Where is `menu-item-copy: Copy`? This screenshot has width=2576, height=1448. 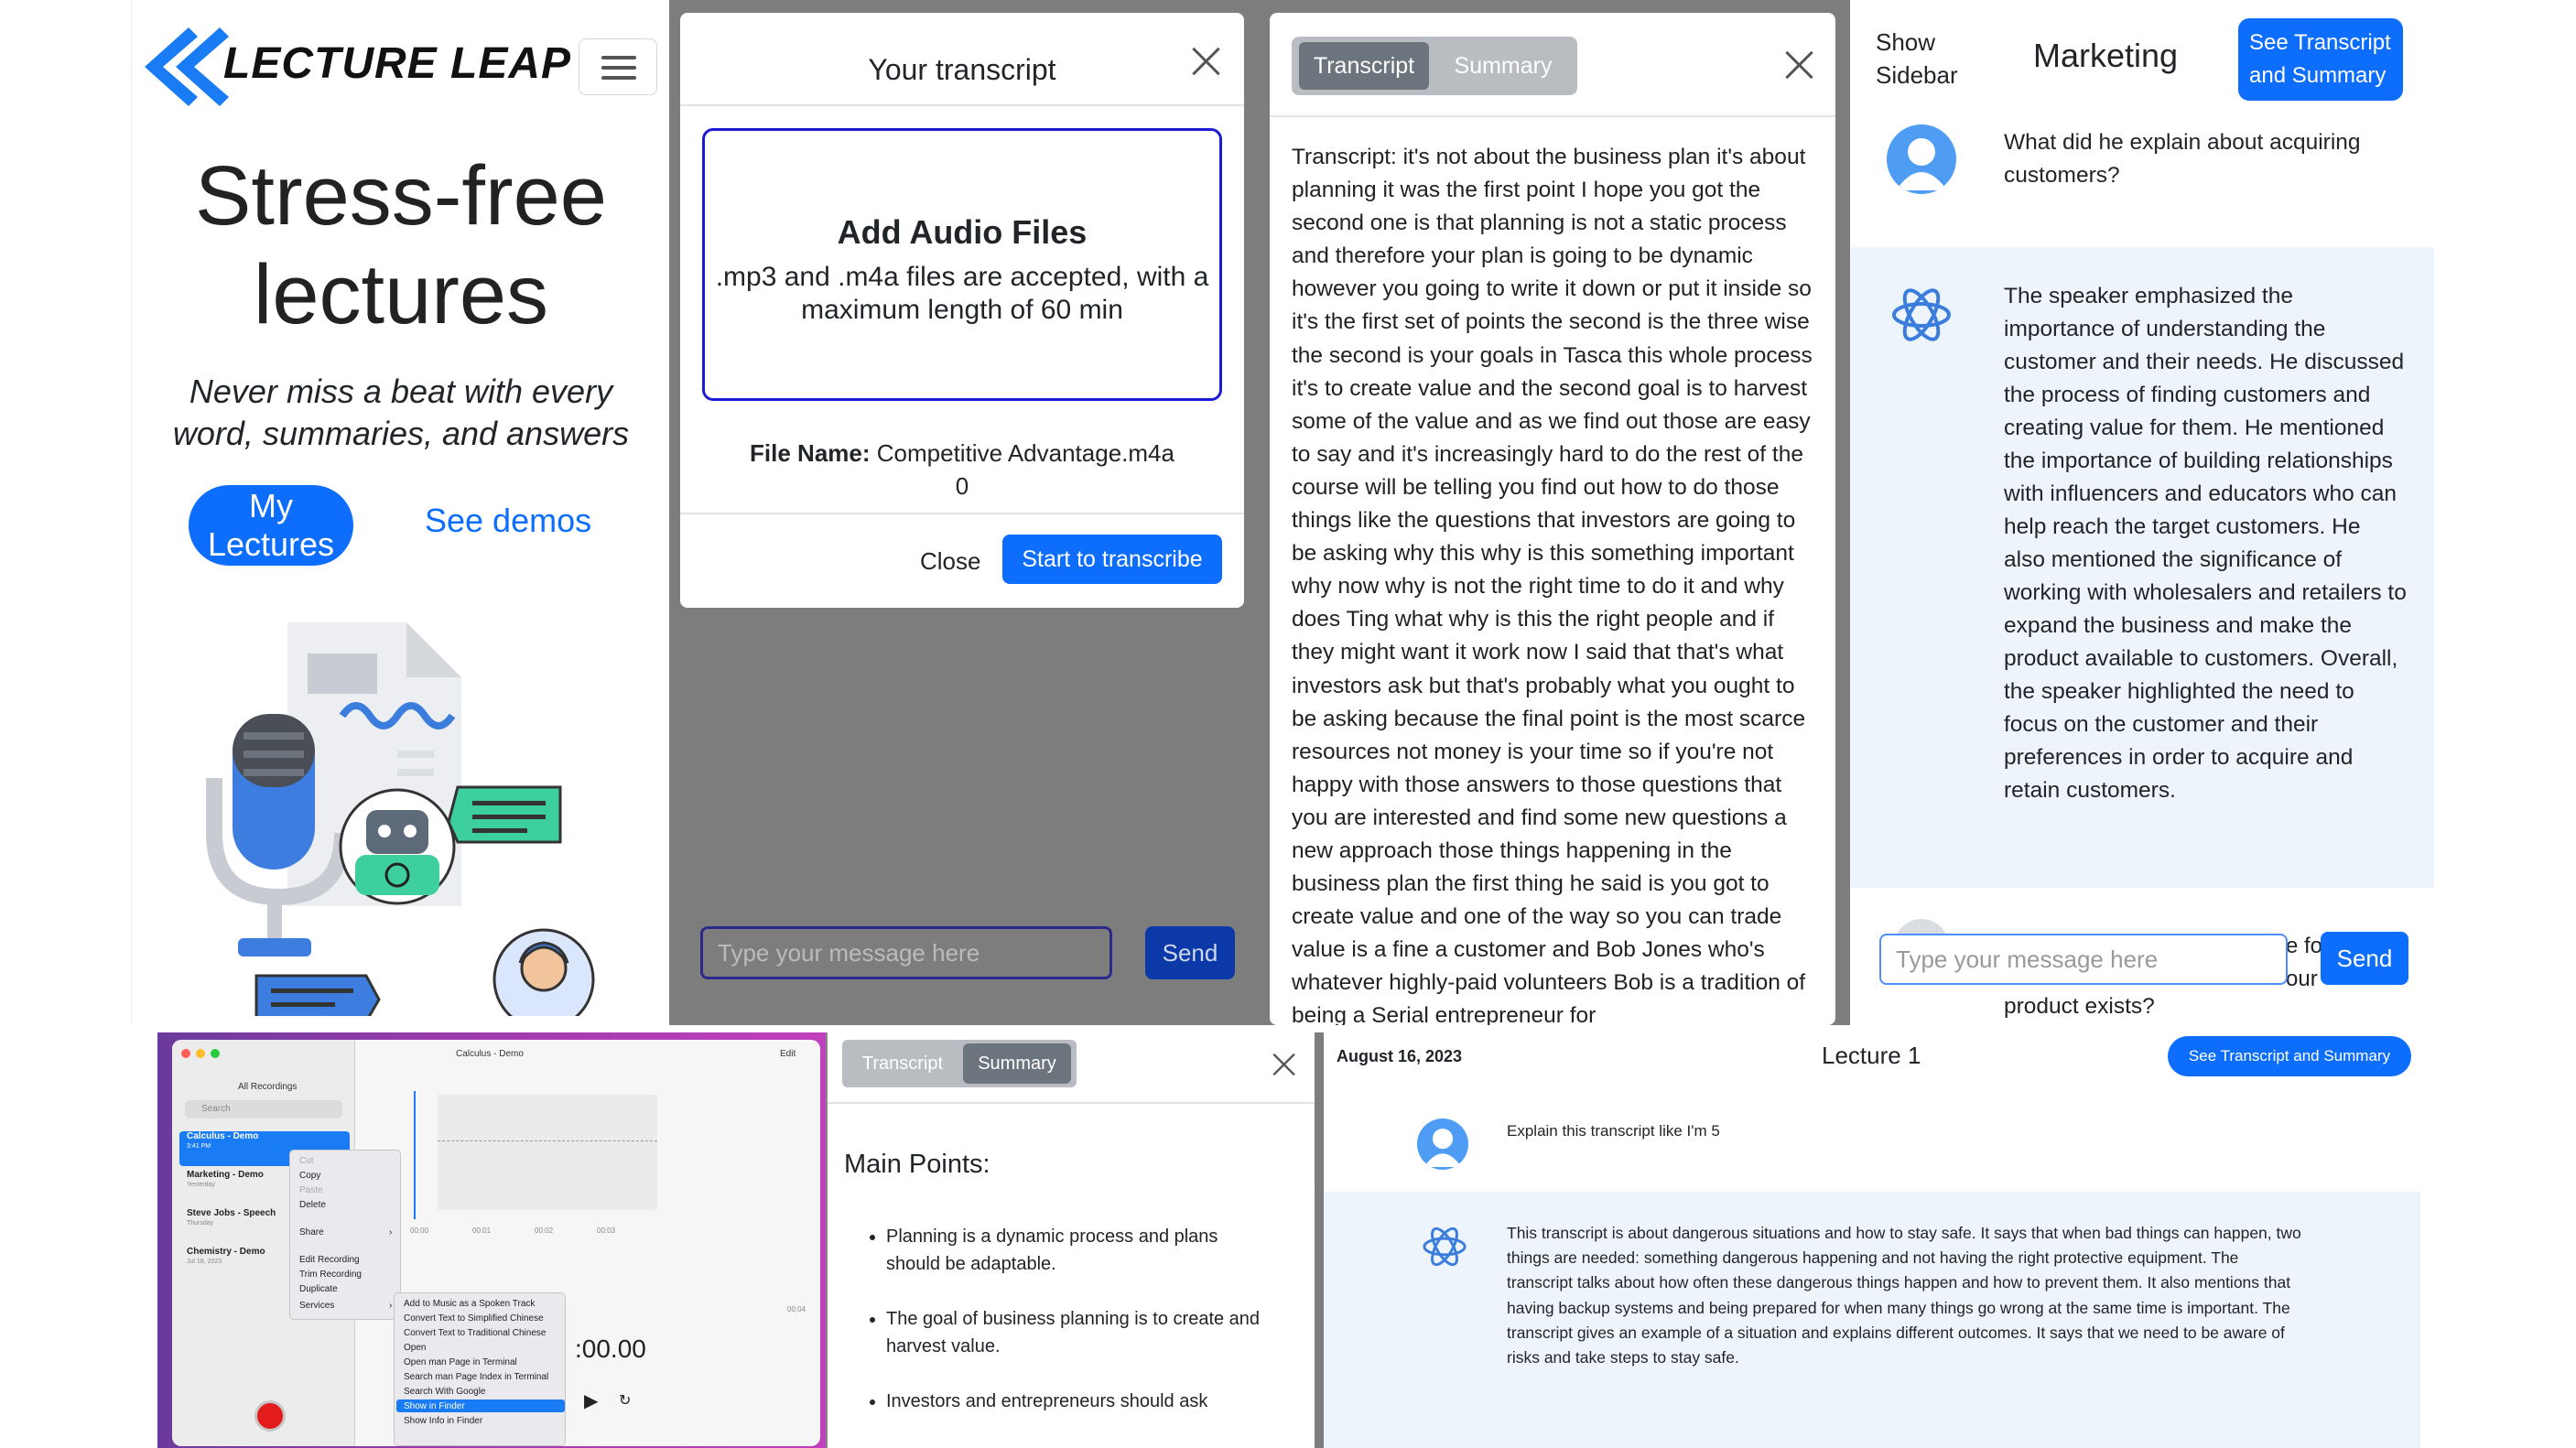
menu-item-copy: Copy is located at coordinates (310, 1176).